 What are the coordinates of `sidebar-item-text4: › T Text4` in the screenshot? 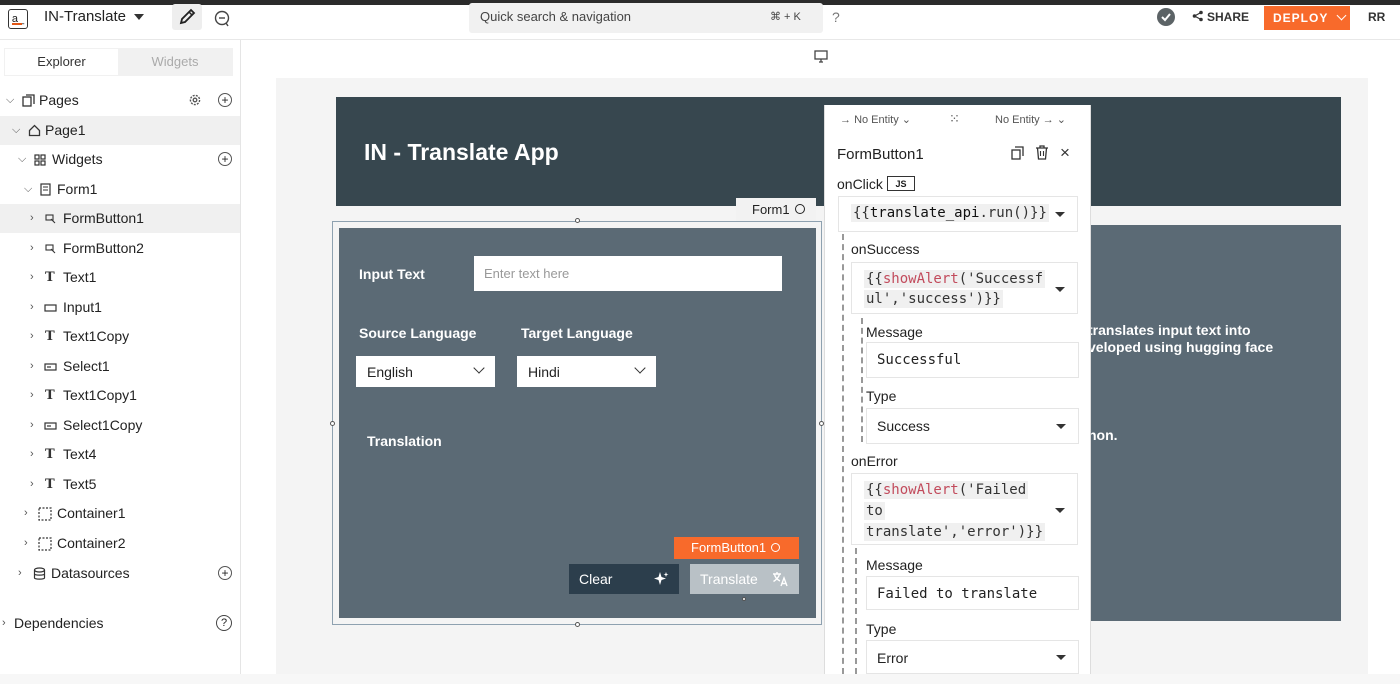 It's located at (120, 454).